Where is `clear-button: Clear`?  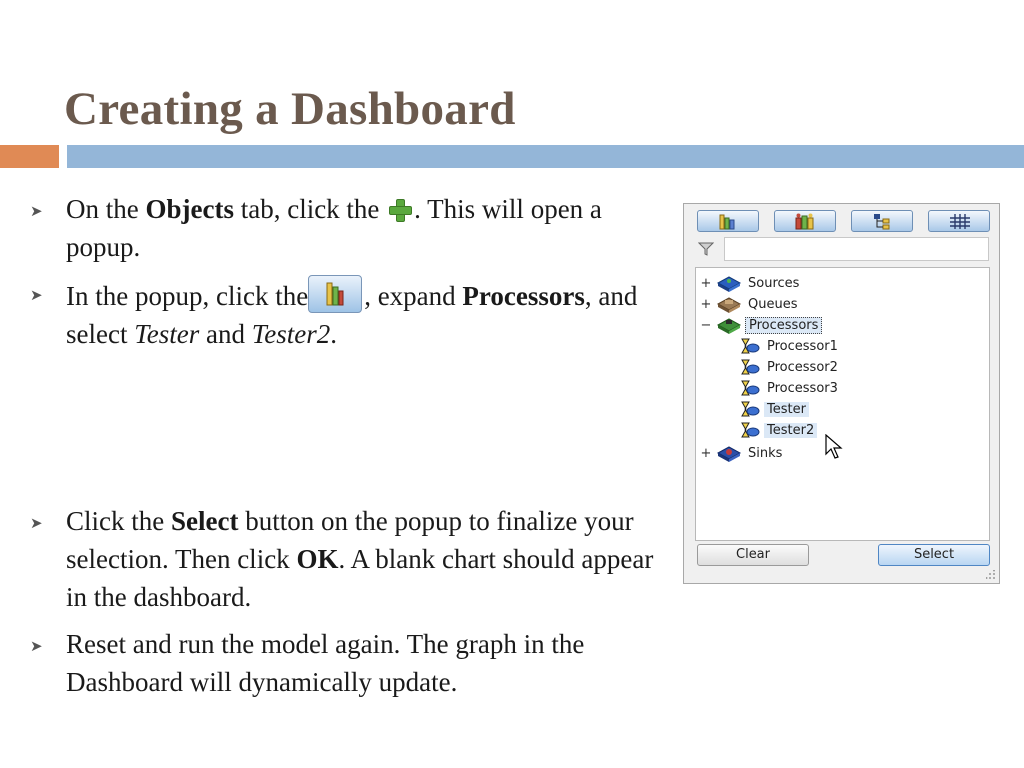
clear-button: Clear is located at coordinates (753, 555).